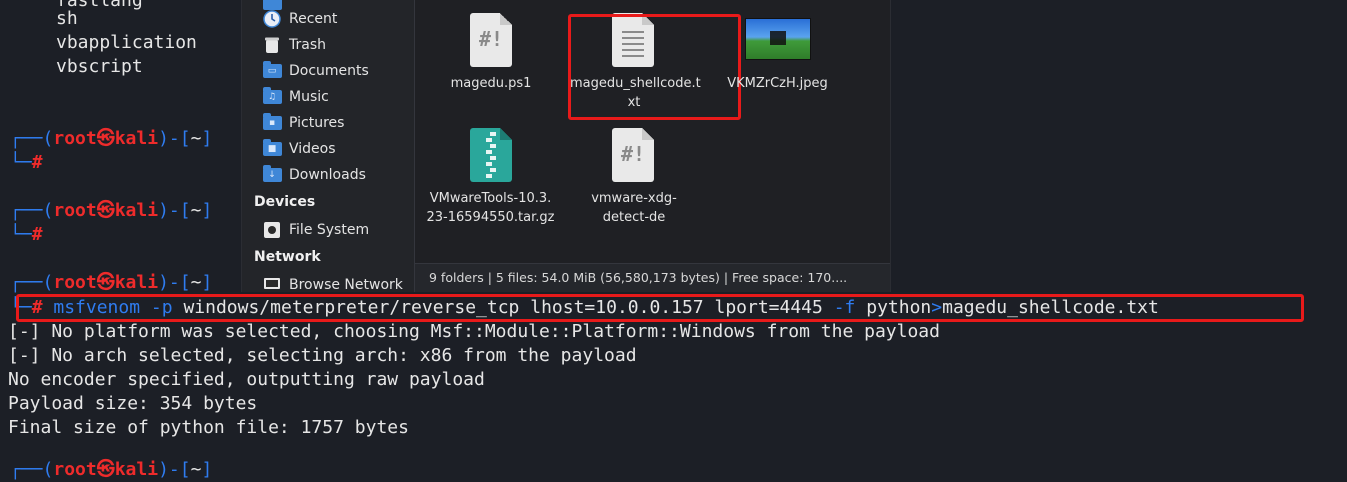 The height and width of the screenshot is (482, 1347). What do you see at coordinates (272, 96) in the screenshot?
I see `folder-music-icon: ♫` at bounding box center [272, 96].